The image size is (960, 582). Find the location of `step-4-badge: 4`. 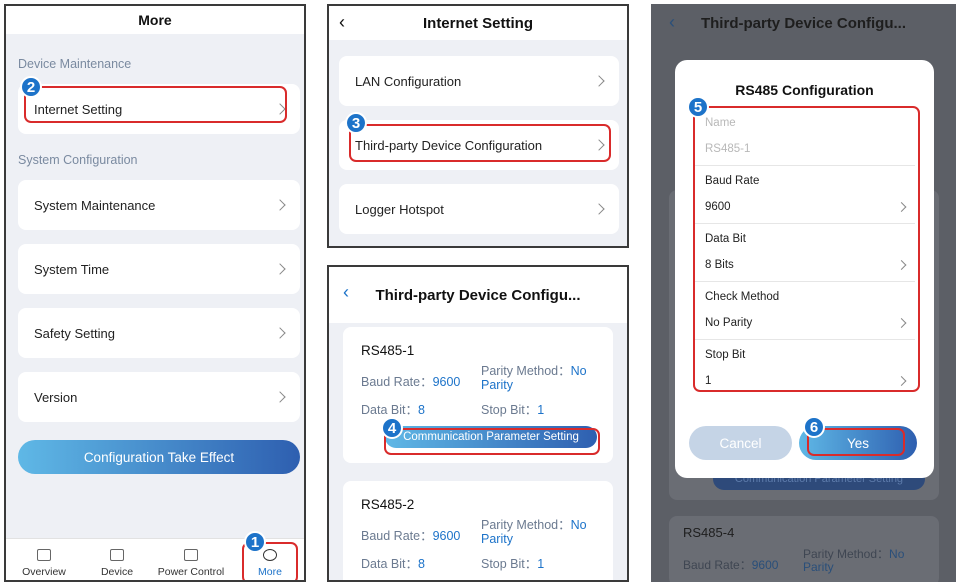

step-4-badge: 4 is located at coordinates (392, 428).